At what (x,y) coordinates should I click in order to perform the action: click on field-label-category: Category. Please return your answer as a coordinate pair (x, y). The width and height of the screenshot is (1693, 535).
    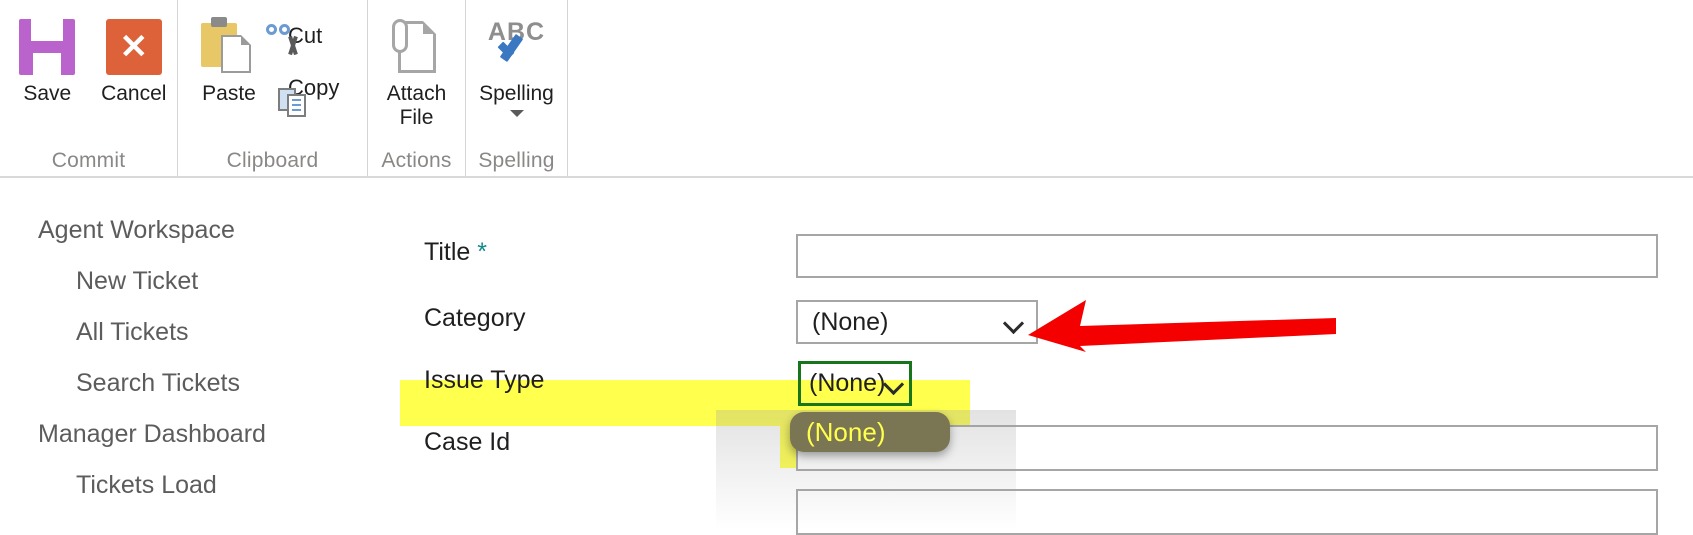
    Looking at the image, I should click on (475, 318).